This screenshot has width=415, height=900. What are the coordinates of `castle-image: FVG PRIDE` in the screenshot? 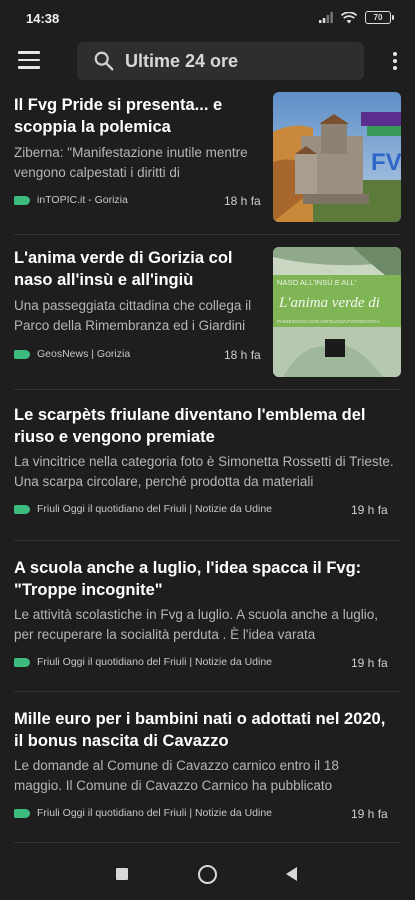 It's located at (337, 157).